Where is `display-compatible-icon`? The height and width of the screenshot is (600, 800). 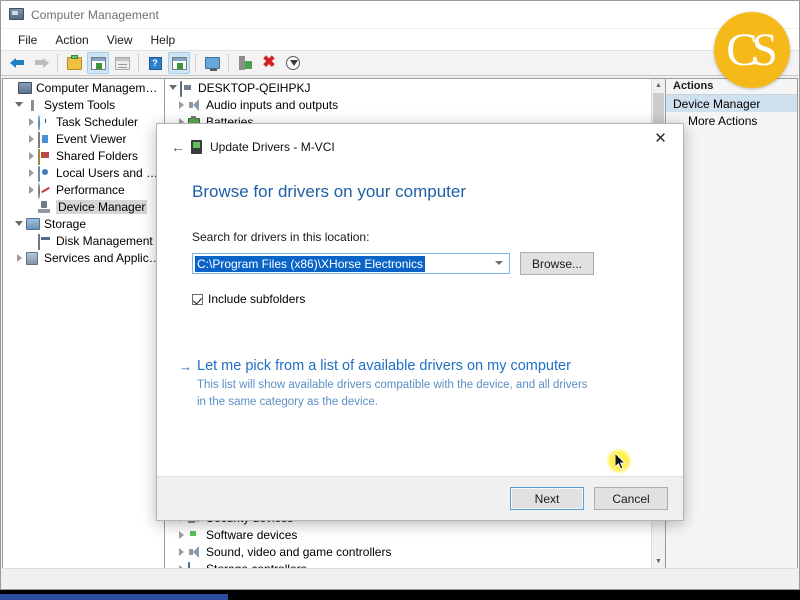
display-compatible-icon is located at coordinates (212, 63).